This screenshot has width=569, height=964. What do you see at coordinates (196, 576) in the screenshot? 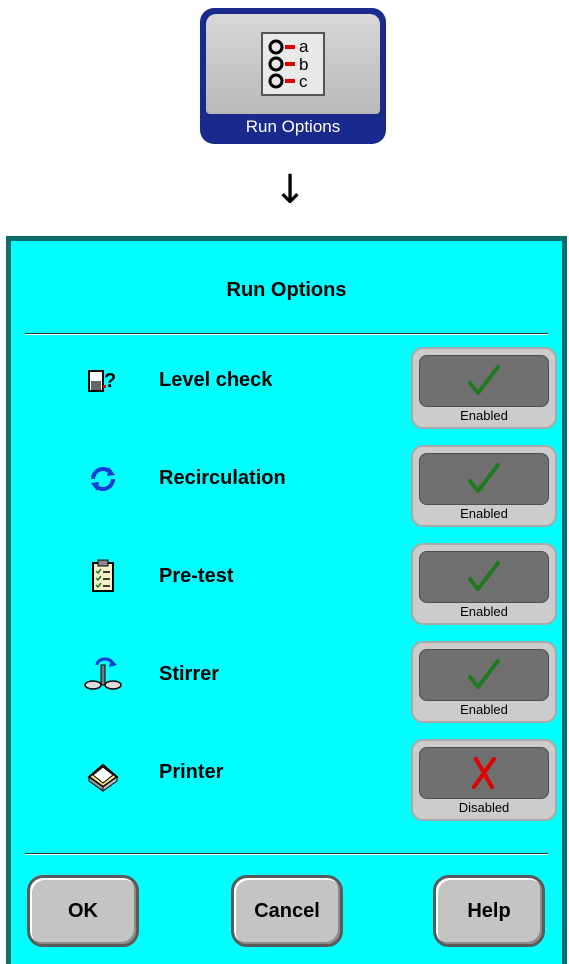
I see `option-label-pre-test: Pre-test` at bounding box center [196, 576].